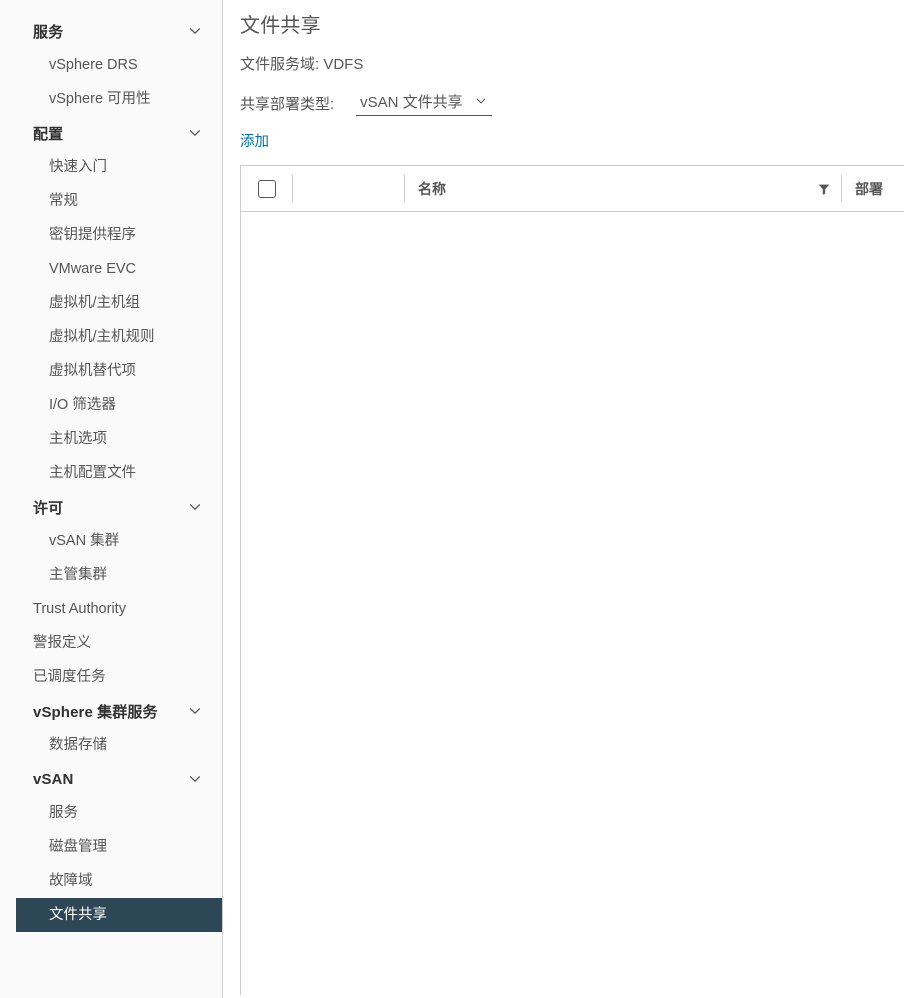 The height and width of the screenshot is (998, 904). What do you see at coordinates (48, 134) in the screenshot?
I see `nav-group-title: 配置` at bounding box center [48, 134].